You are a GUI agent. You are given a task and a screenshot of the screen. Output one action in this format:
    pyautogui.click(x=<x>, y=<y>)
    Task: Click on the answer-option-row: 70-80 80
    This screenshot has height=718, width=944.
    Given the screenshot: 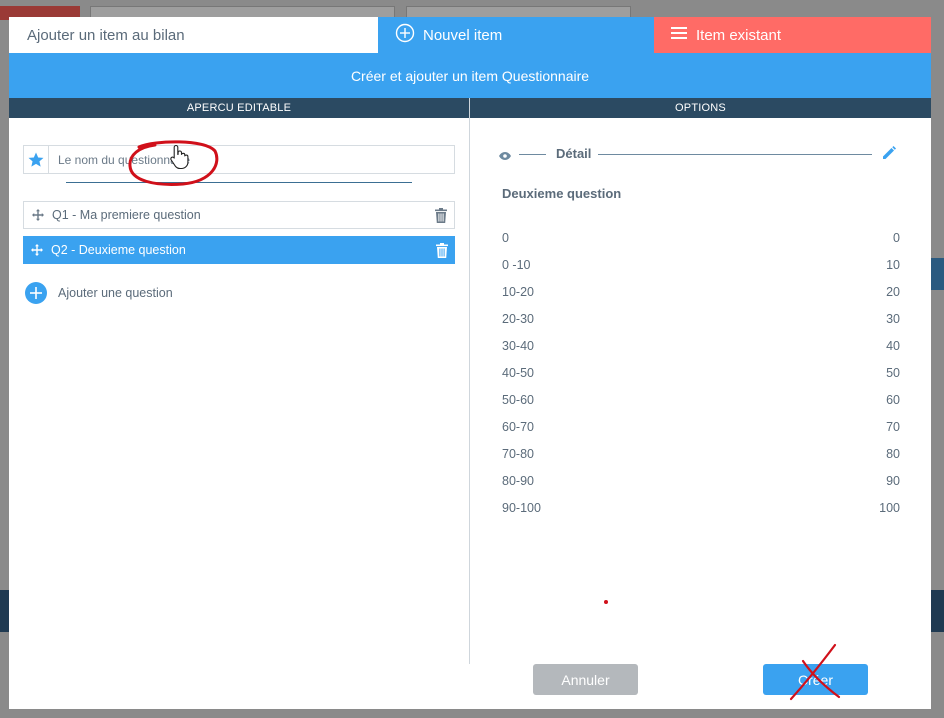 What is the action you would take?
    pyautogui.click(x=701, y=453)
    